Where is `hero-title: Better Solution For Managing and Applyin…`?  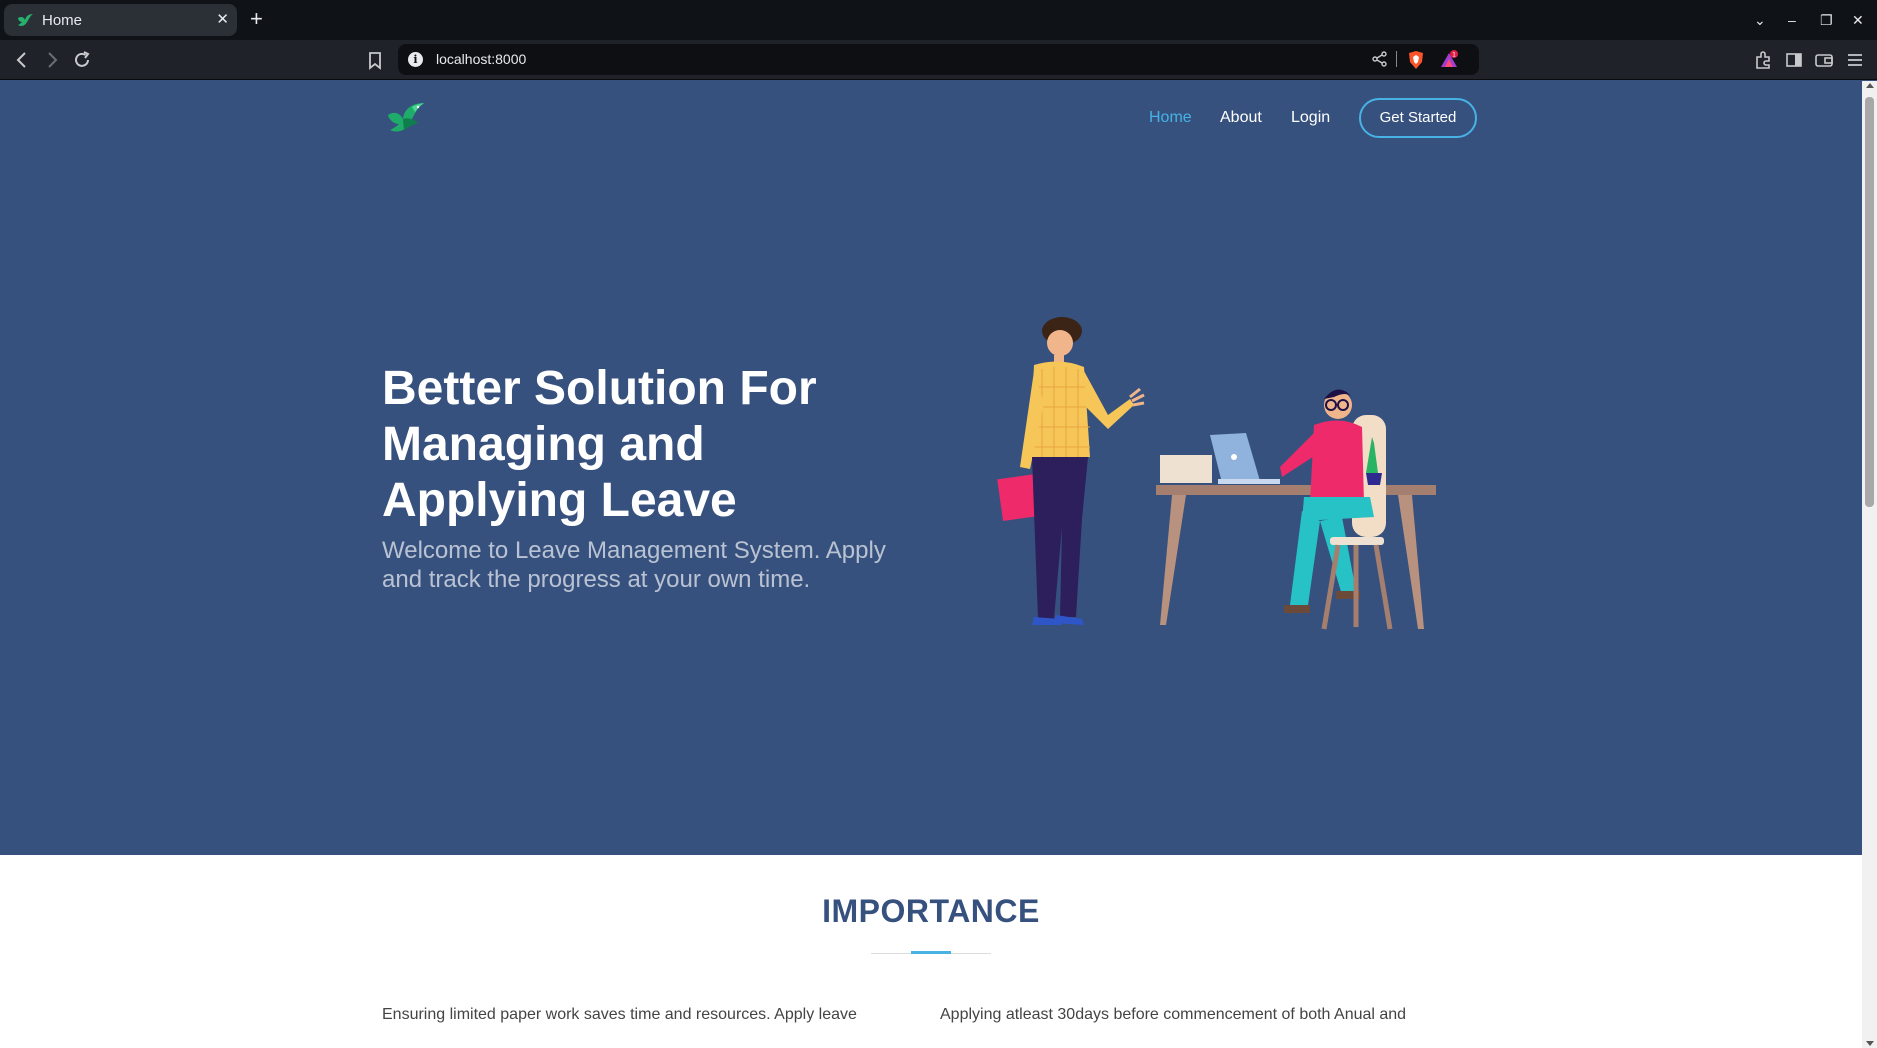 hero-title: Better Solution For Managing and Applyin… is located at coordinates (599, 444).